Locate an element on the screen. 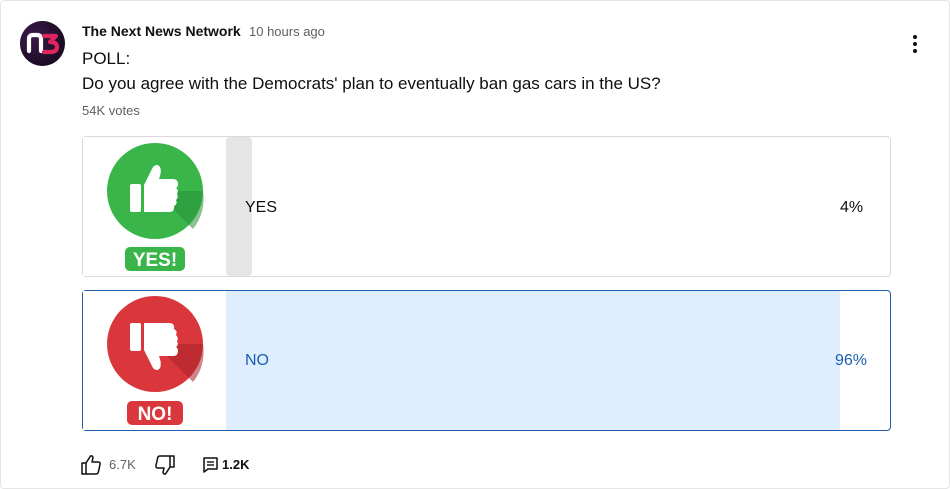  poll-option-percent: 96% is located at coordinates (851, 360).